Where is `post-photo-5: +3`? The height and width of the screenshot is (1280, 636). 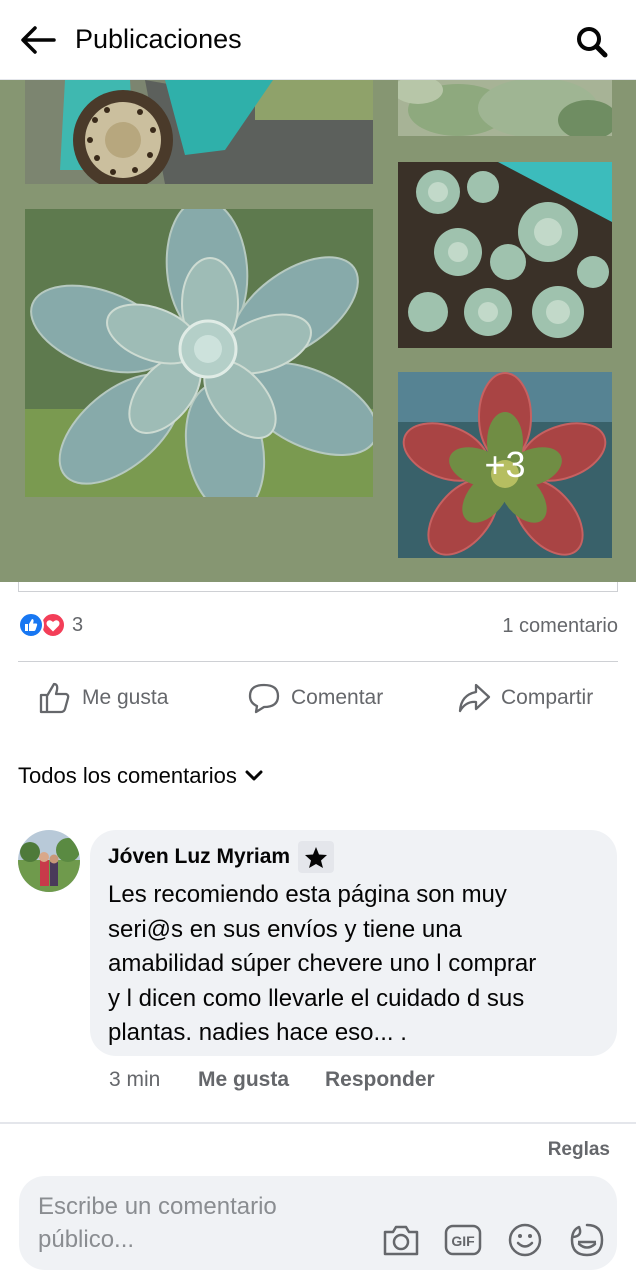 post-photo-5: +3 is located at coordinates (505, 465).